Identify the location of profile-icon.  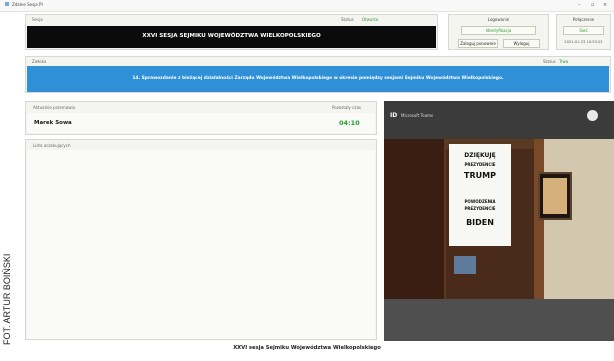
(592, 115).